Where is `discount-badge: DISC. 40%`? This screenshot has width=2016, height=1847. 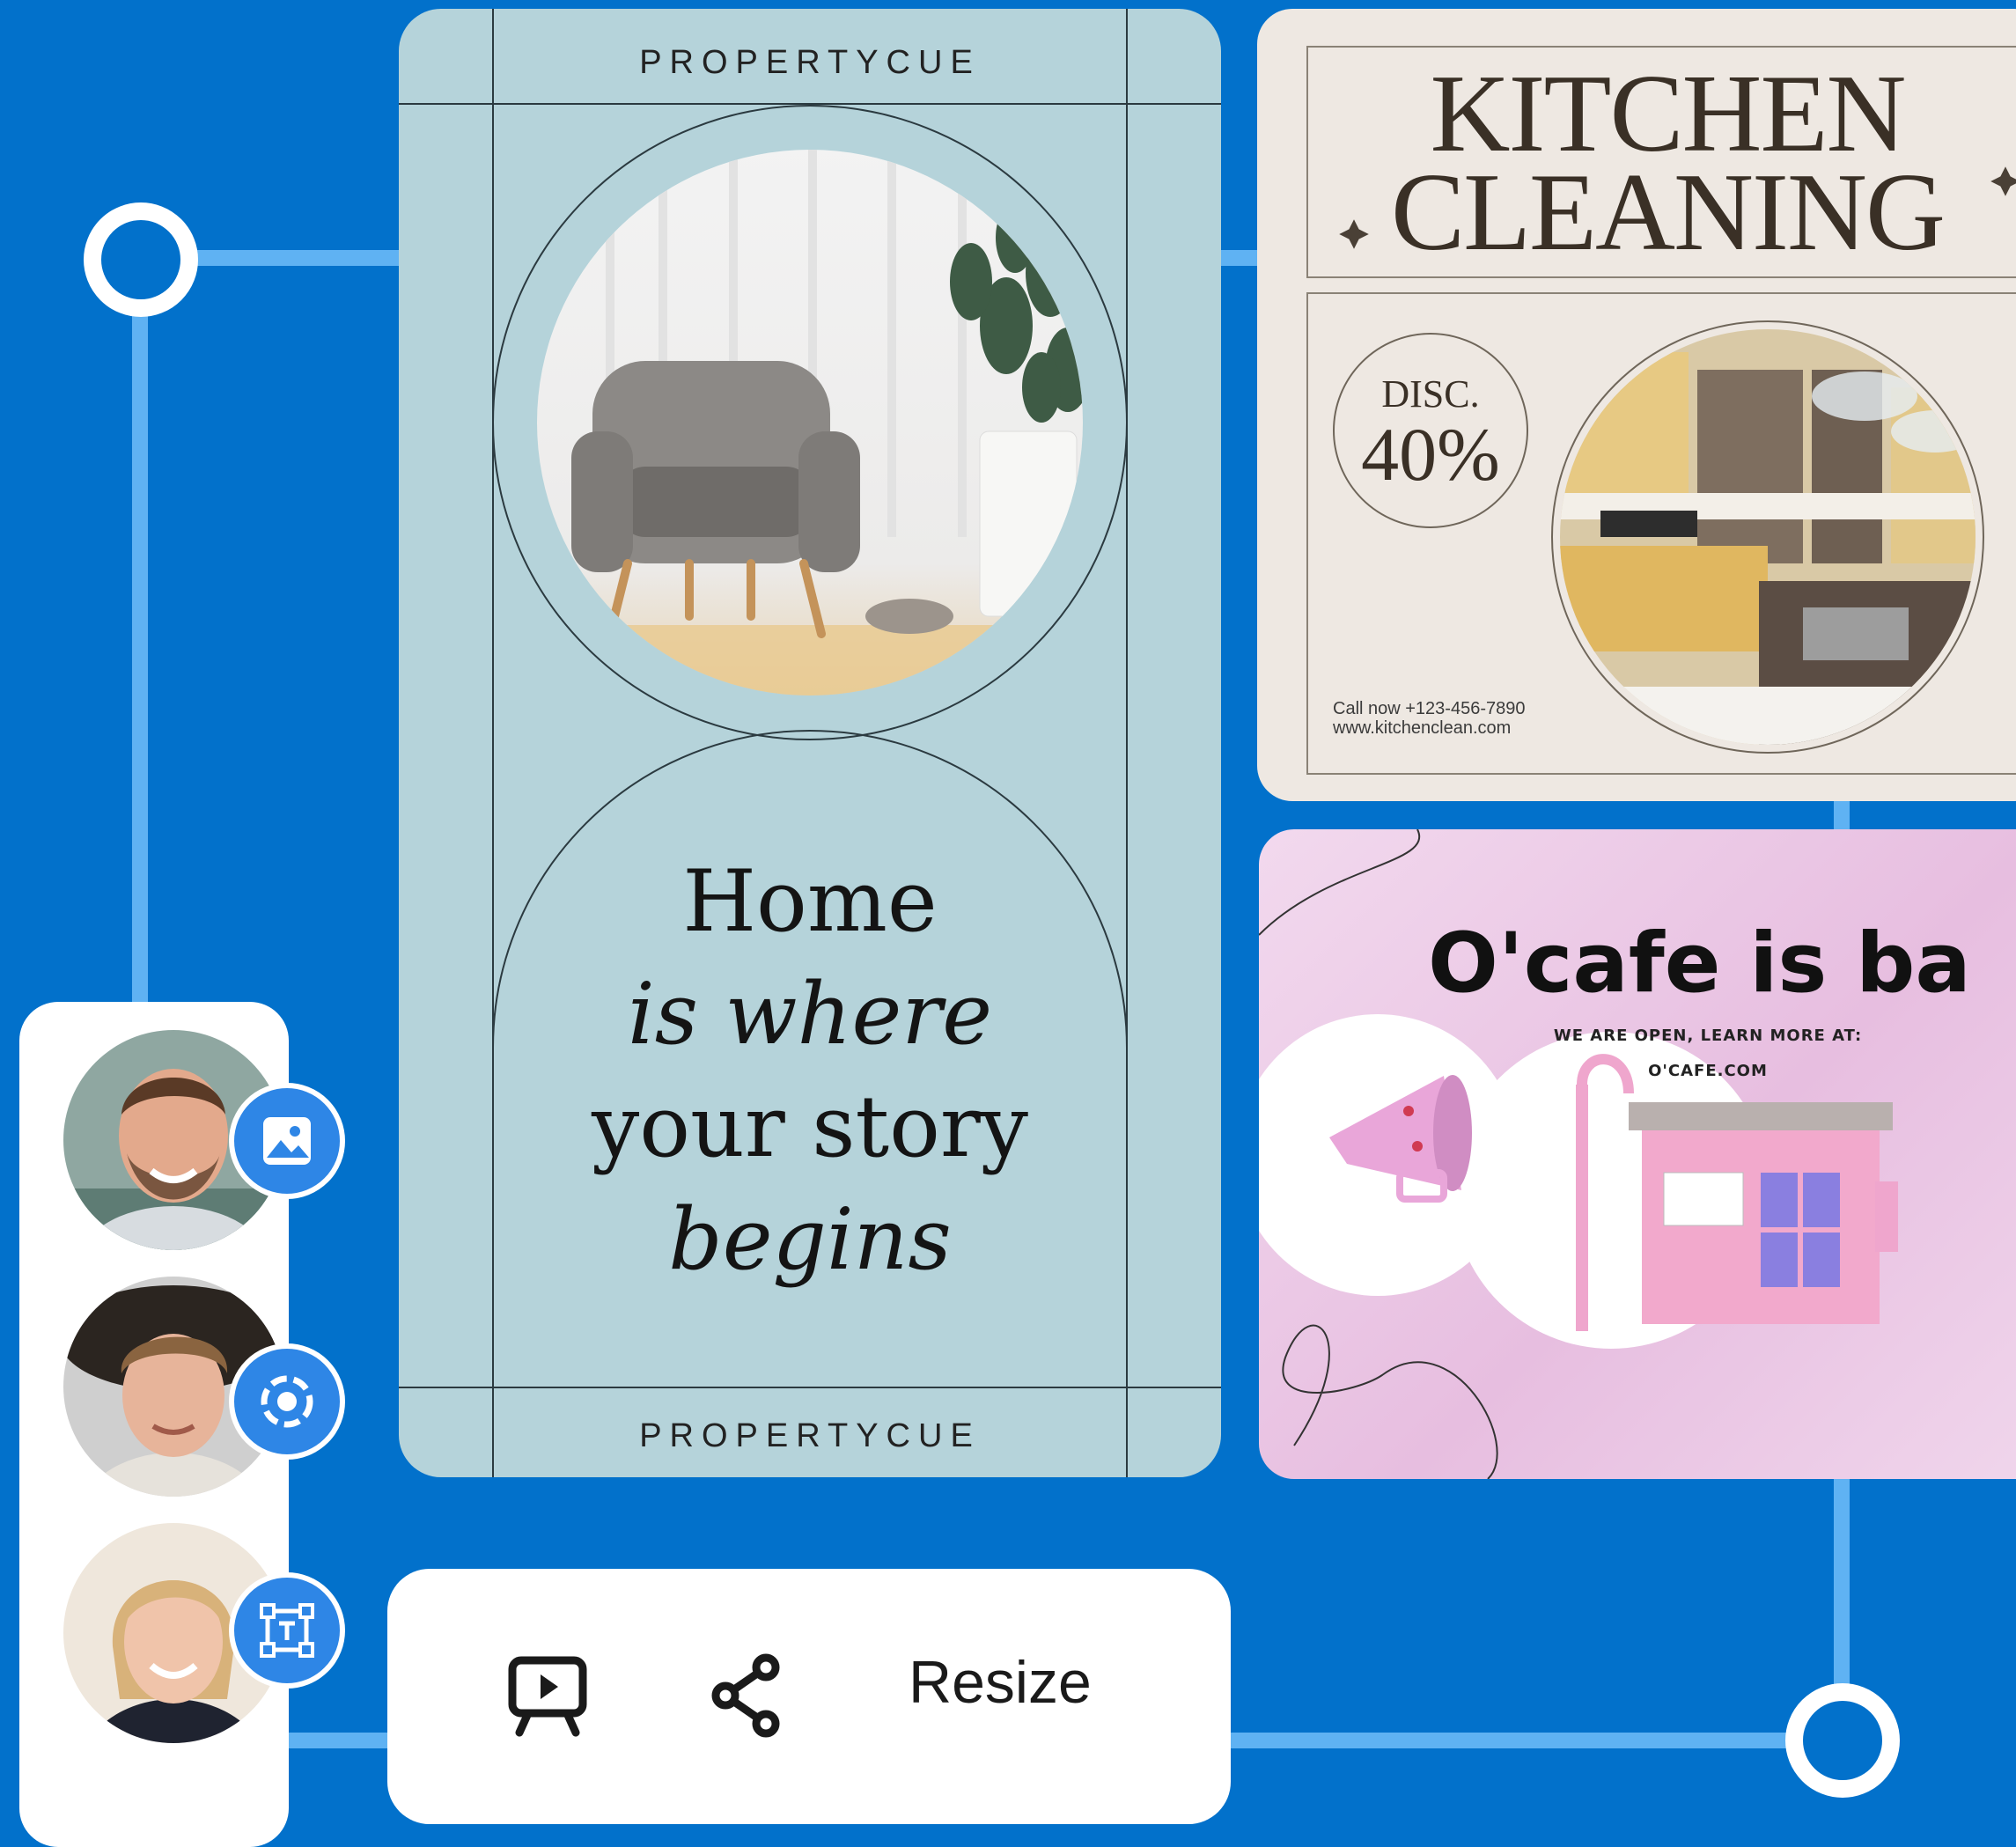
discount-badge: DISC. 40% is located at coordinates (1430, 430).